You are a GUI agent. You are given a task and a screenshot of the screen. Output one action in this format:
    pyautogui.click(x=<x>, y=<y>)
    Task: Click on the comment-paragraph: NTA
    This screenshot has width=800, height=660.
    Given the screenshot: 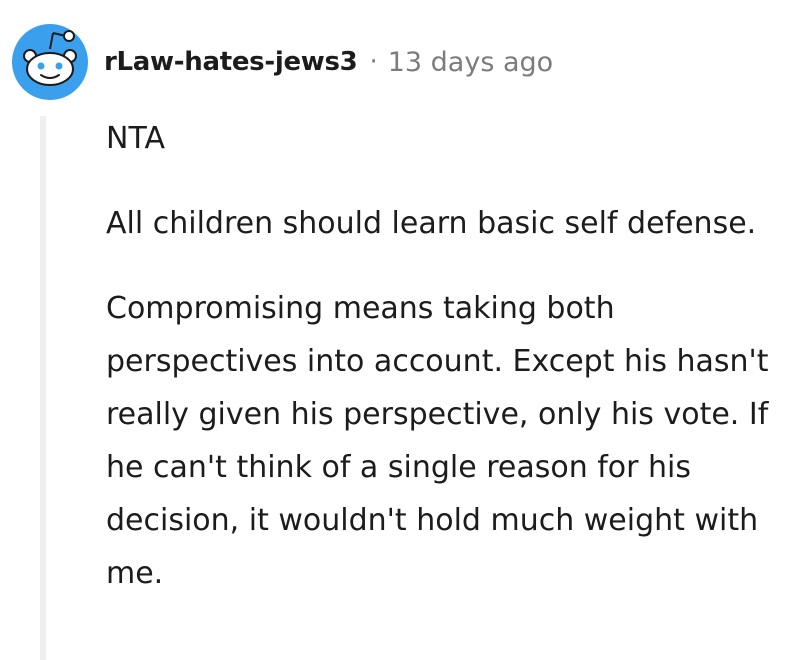 What is the action you would take?
    pyautogui.click(x=135, y=138)
    